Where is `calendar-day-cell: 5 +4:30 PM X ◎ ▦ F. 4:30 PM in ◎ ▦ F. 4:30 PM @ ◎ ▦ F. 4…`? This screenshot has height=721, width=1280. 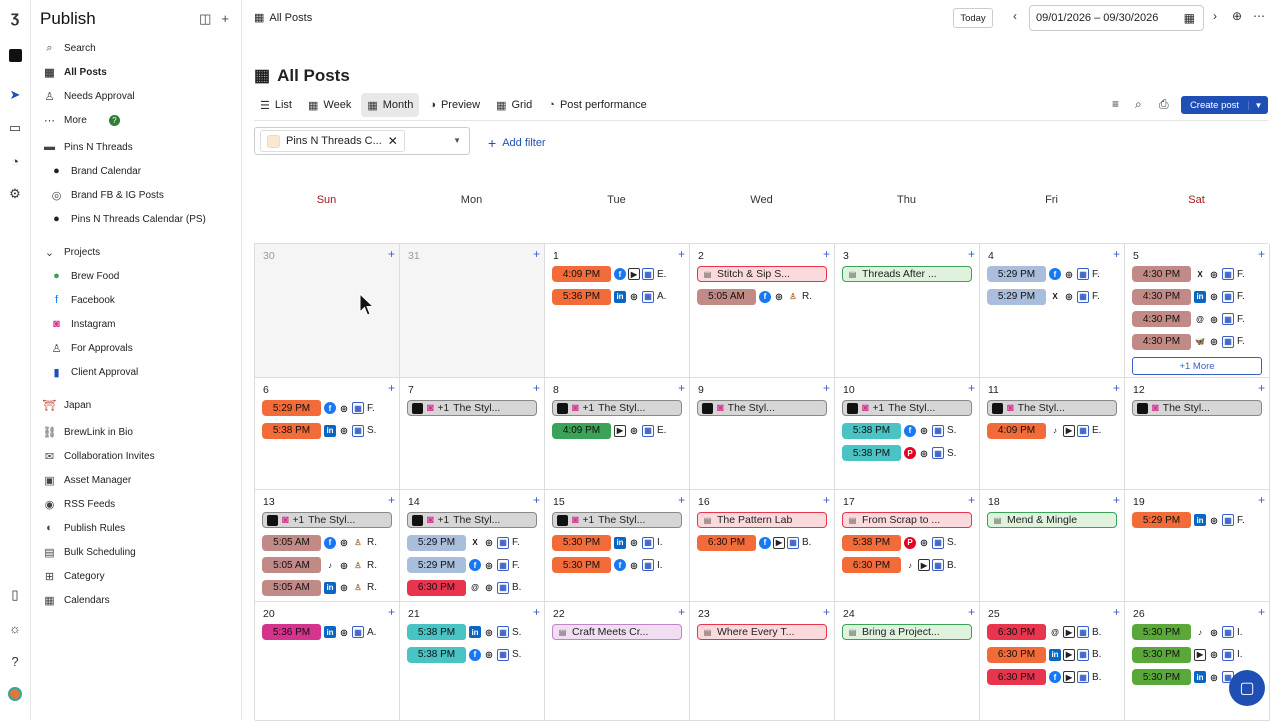
calendar-day-cell: 5 +4:30 PM X ◎ ▦ F. 4:30 PM in ◎ ▦ F. 4:30 PM @ ◎ ▦ F. 4… is located at coordinates (1197, 311).